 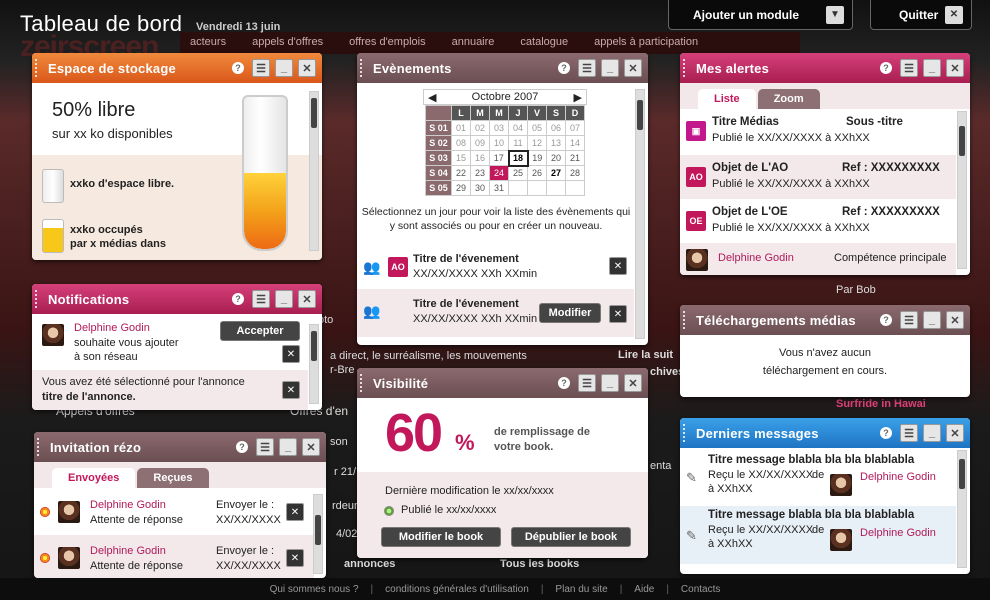 What do you see at coordinates (177, 299) in the screenshot?
I see `notifications-header: Notifications ? ☰ _ ✕` at bounding box center [177, 299].